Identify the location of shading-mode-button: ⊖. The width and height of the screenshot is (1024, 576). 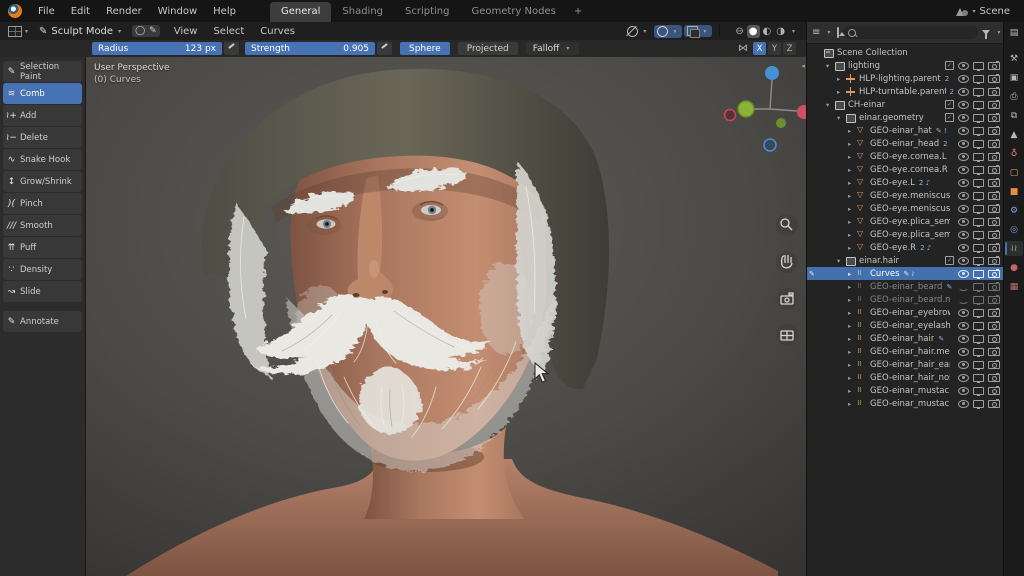
(739, 31).